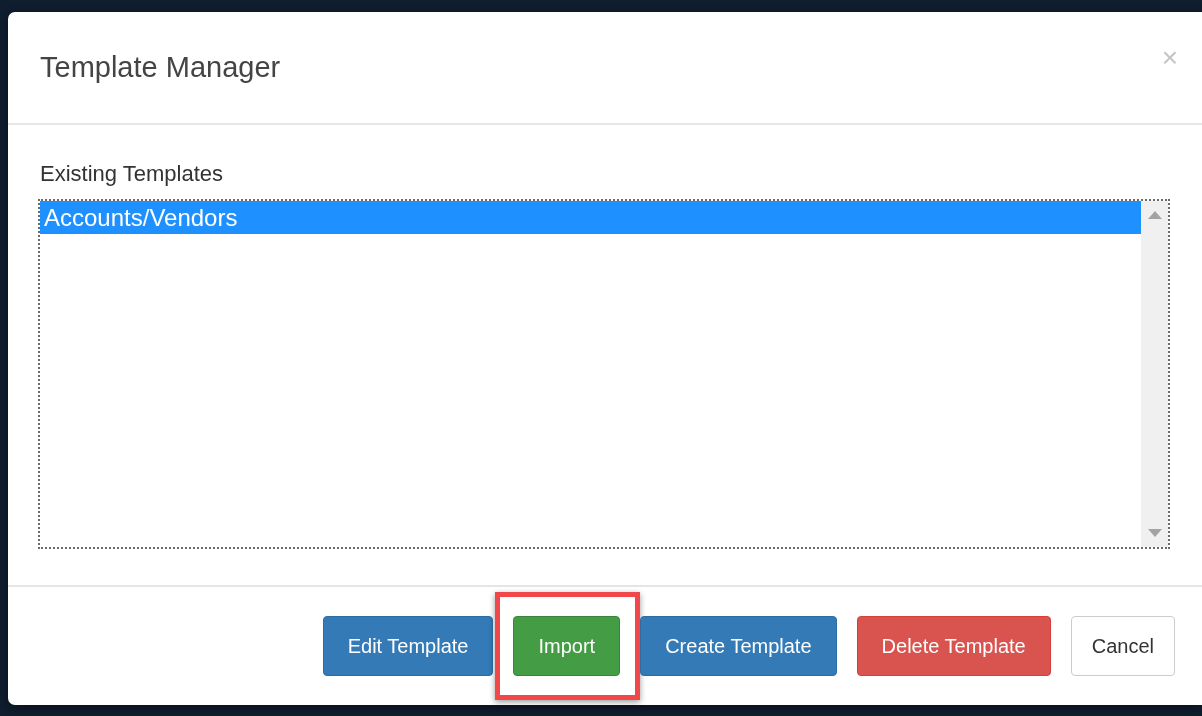 The image size is (1202, 716). I want to click on dialog-button: Import, so click(567, 646).